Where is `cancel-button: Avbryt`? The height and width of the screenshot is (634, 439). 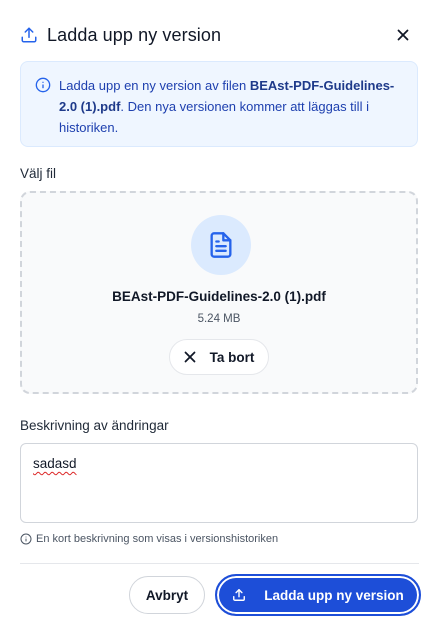 cancel-button: Avbryt is located at coordinates (167, 595).